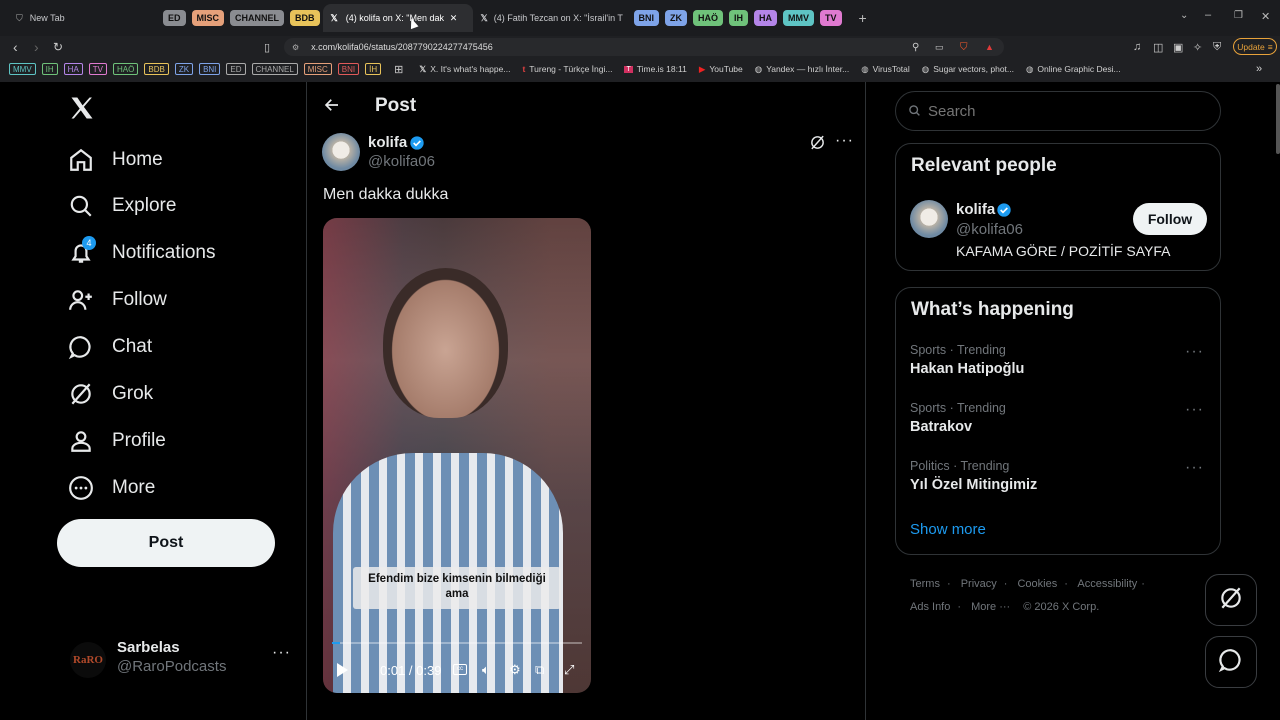 The image size is (1280, 720). What do you see at coordinates (1197, 47) in the screenshot?
I see `leo-icon: ✧` at bounding box center [1197, 47].